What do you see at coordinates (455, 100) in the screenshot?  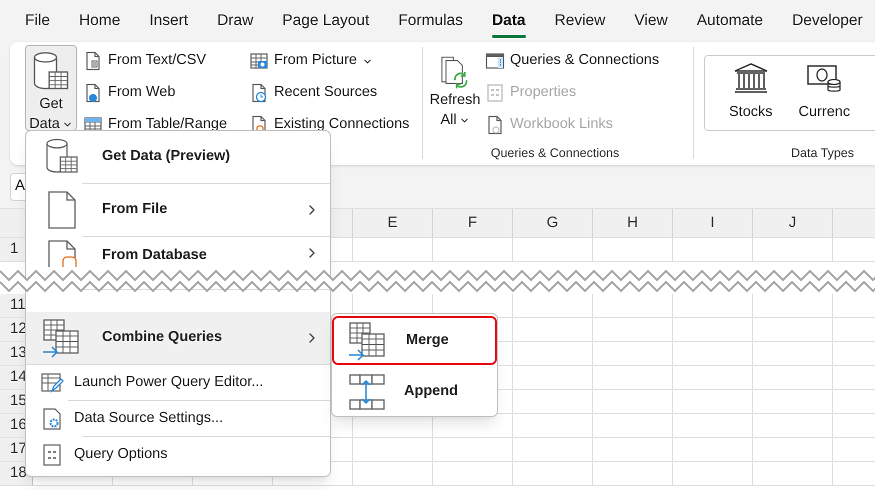 I see `button-label: Refresh` at bounding box center [455, 100].